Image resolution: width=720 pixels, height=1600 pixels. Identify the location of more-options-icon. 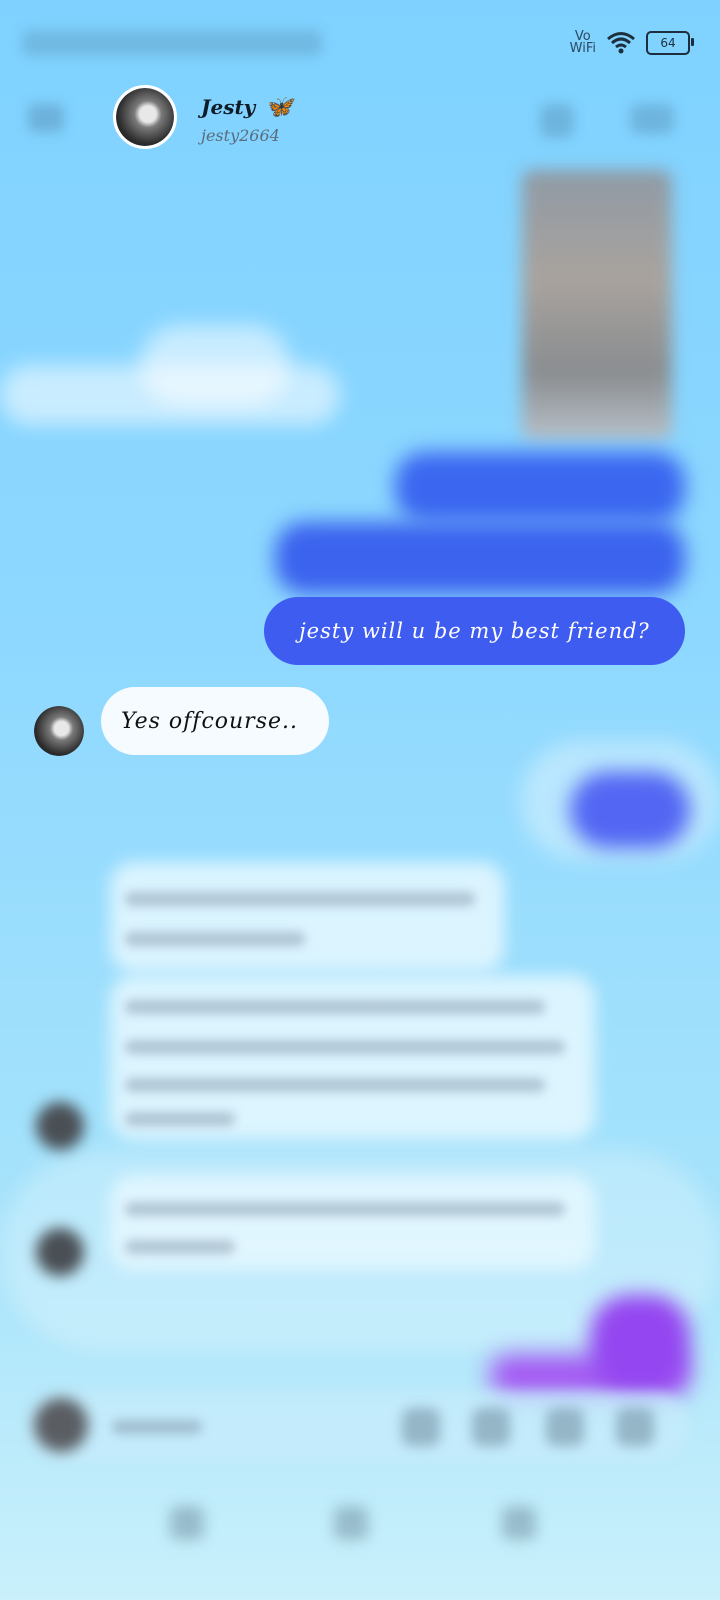
(652, 119).